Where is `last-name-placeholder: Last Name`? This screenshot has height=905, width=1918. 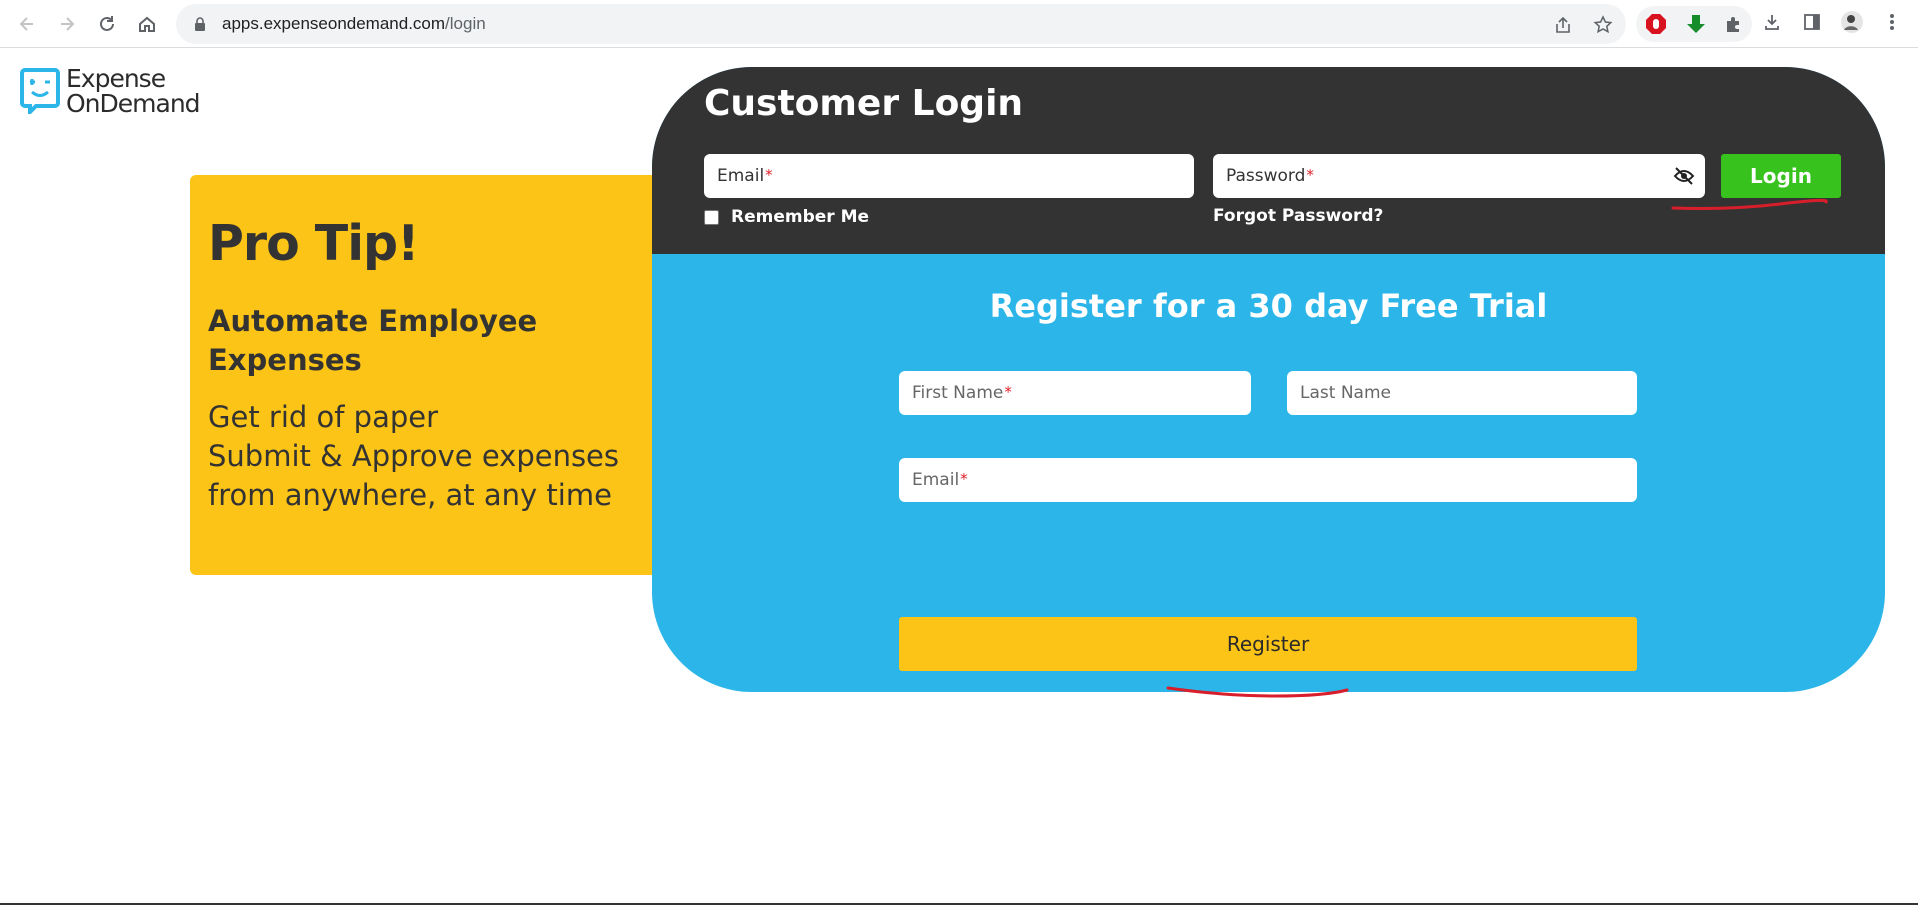
last-name-placeholder: Last Name is located at coordinates (1345, 393).